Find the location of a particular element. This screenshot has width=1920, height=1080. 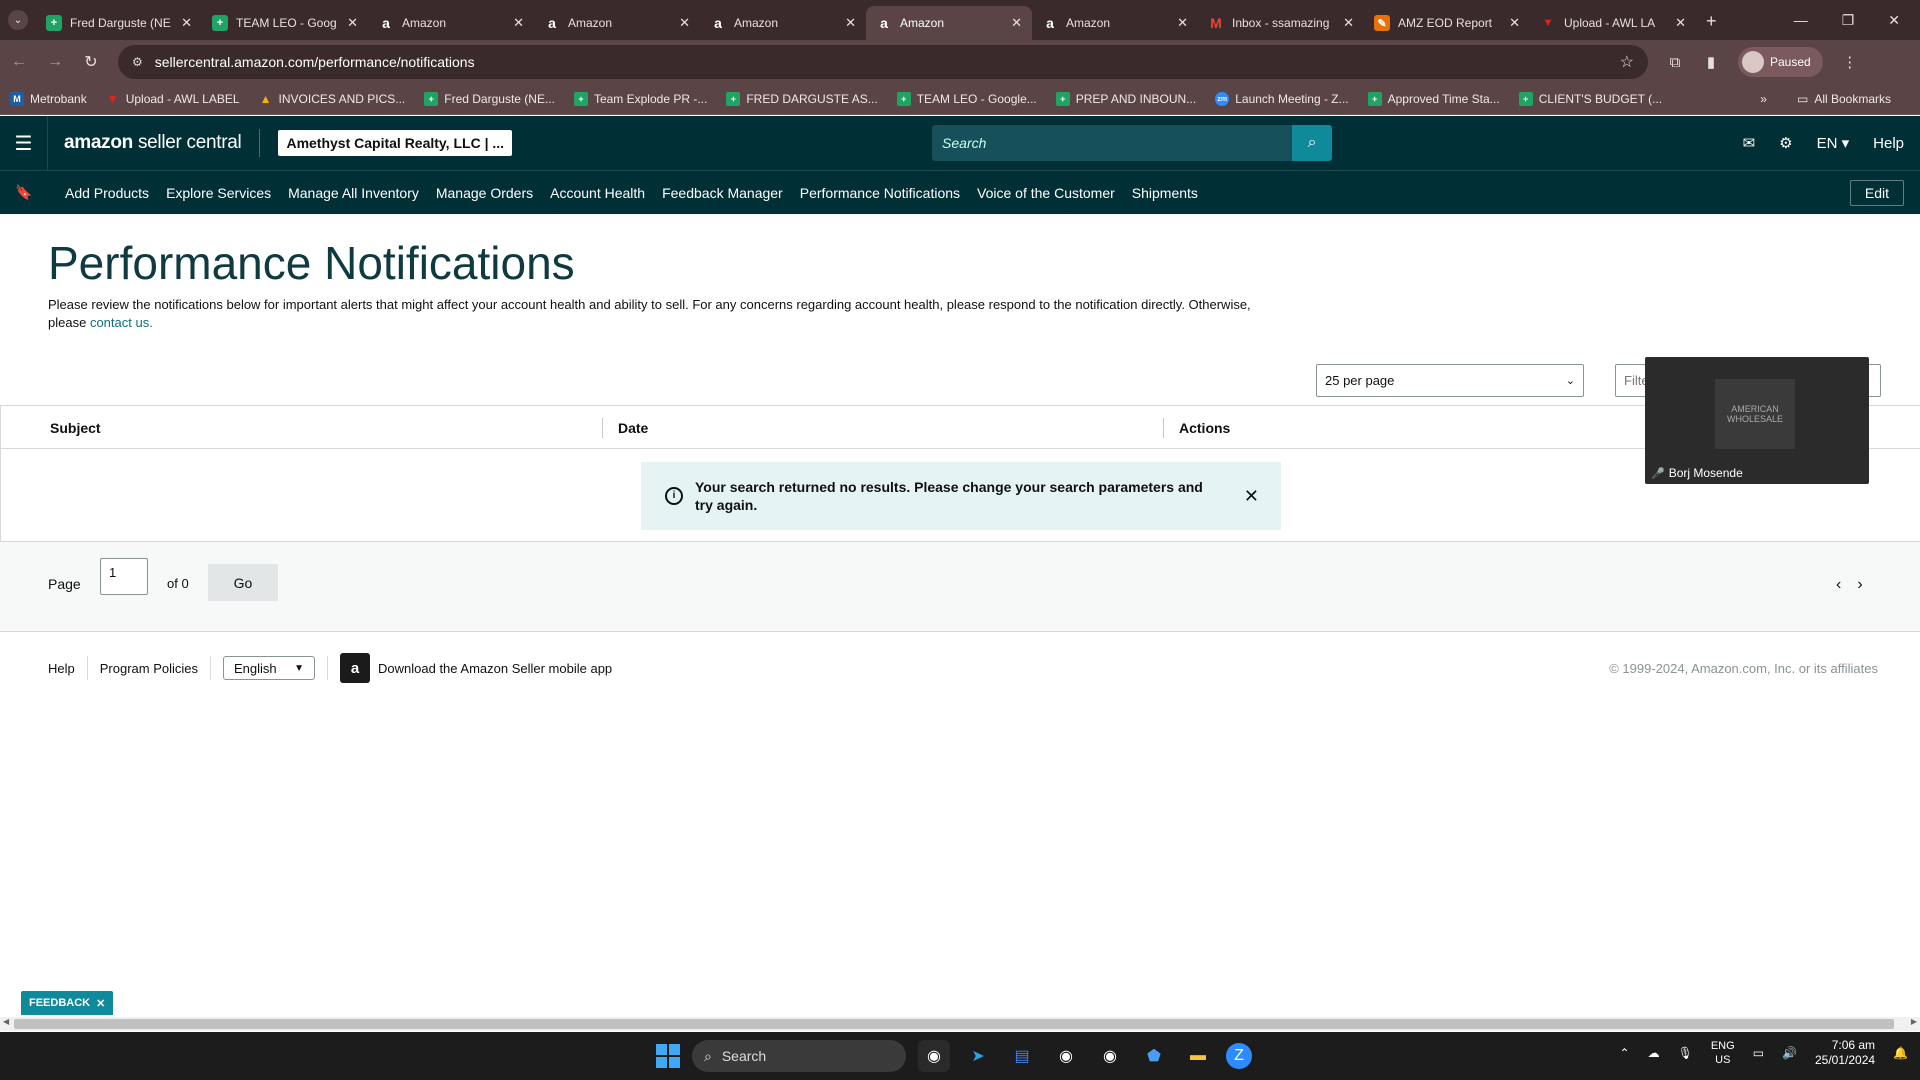

zoom-video-window: AMERICAN WHOLESALE 🎤 Borj Mosende is located at coordinates (1757, 420).